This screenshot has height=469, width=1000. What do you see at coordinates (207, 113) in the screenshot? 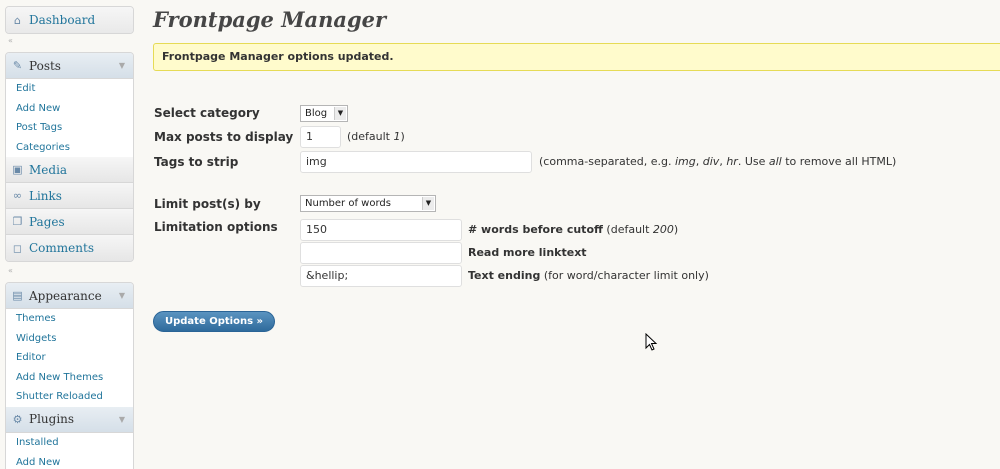
I see `category-label: Select category` at bounding box center [207, 113].